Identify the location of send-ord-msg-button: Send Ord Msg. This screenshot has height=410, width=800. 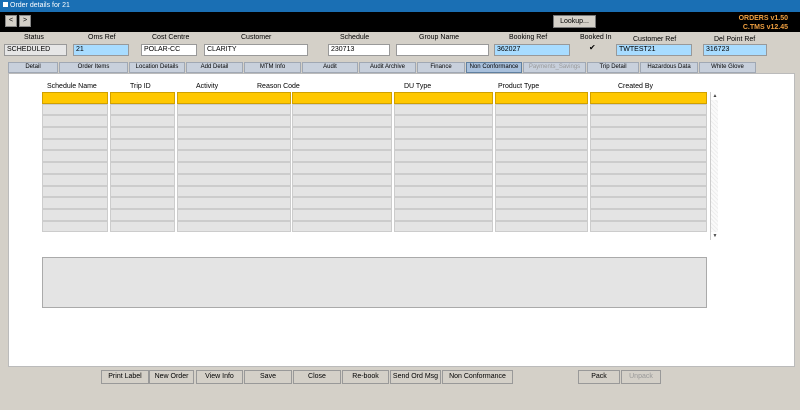
(415, 377).